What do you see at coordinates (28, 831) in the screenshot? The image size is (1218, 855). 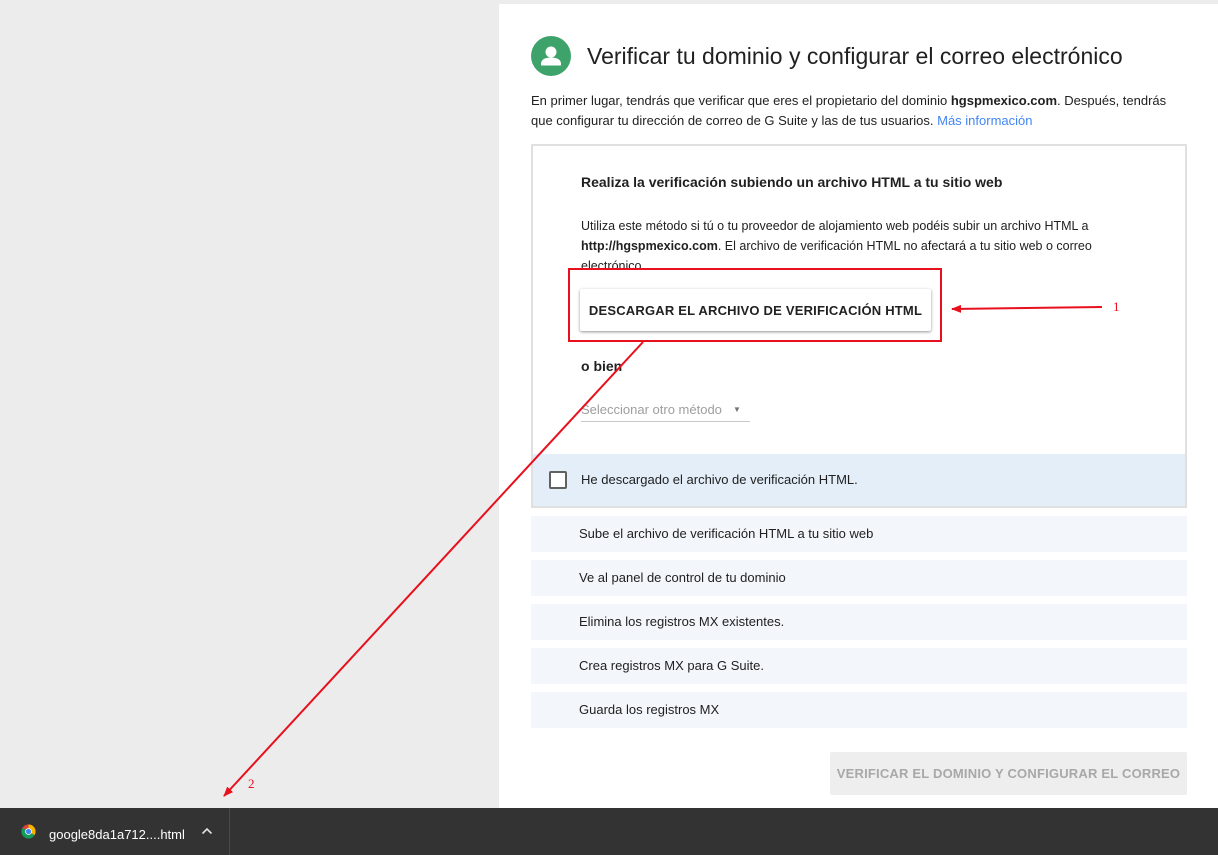 I see `chrome-icon` at bounding box center [28, 831].